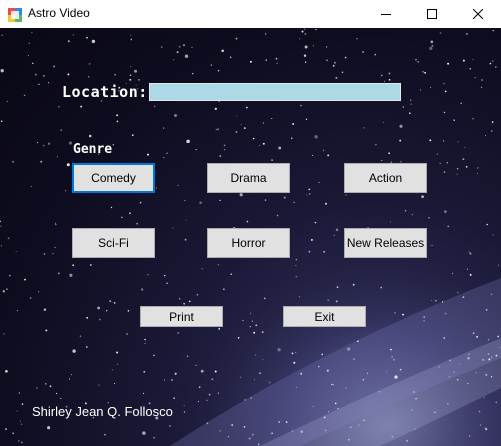  I want to click on maximize-button, so click(432, 14).